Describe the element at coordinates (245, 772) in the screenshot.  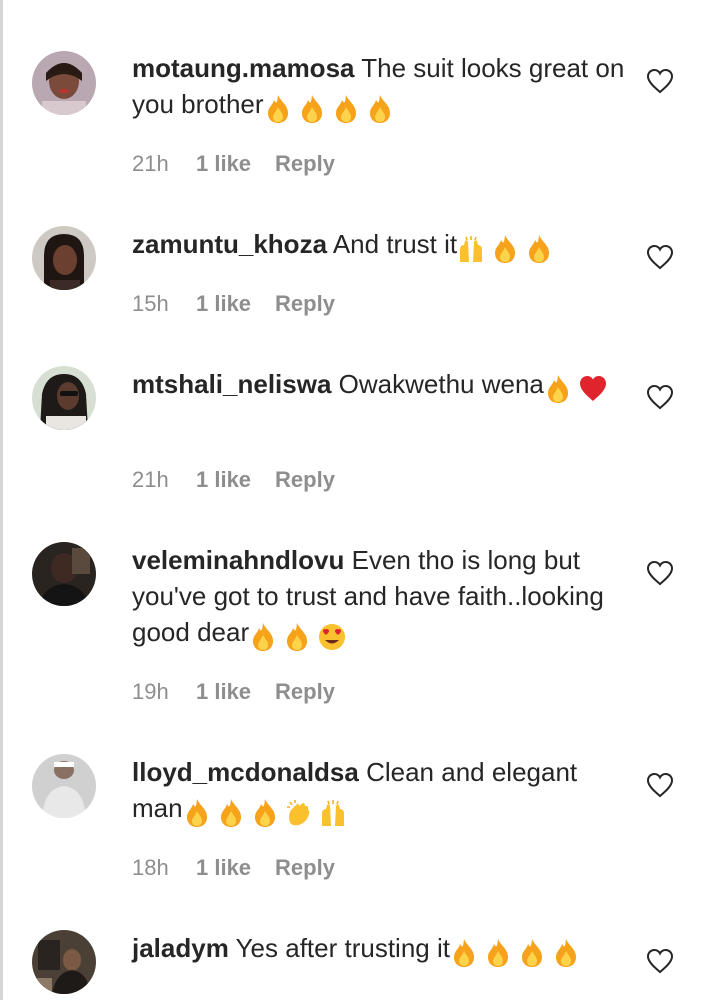
I see `comment-username: lloyd_mcdonaldsa` at that location.